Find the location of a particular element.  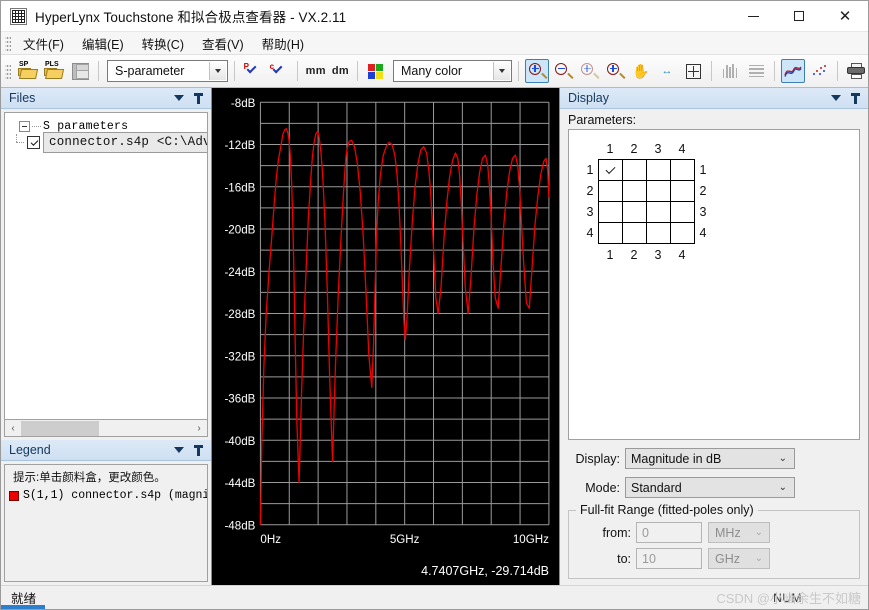

matrix-col-header-4: 4 is located at coordinates (682, 148).